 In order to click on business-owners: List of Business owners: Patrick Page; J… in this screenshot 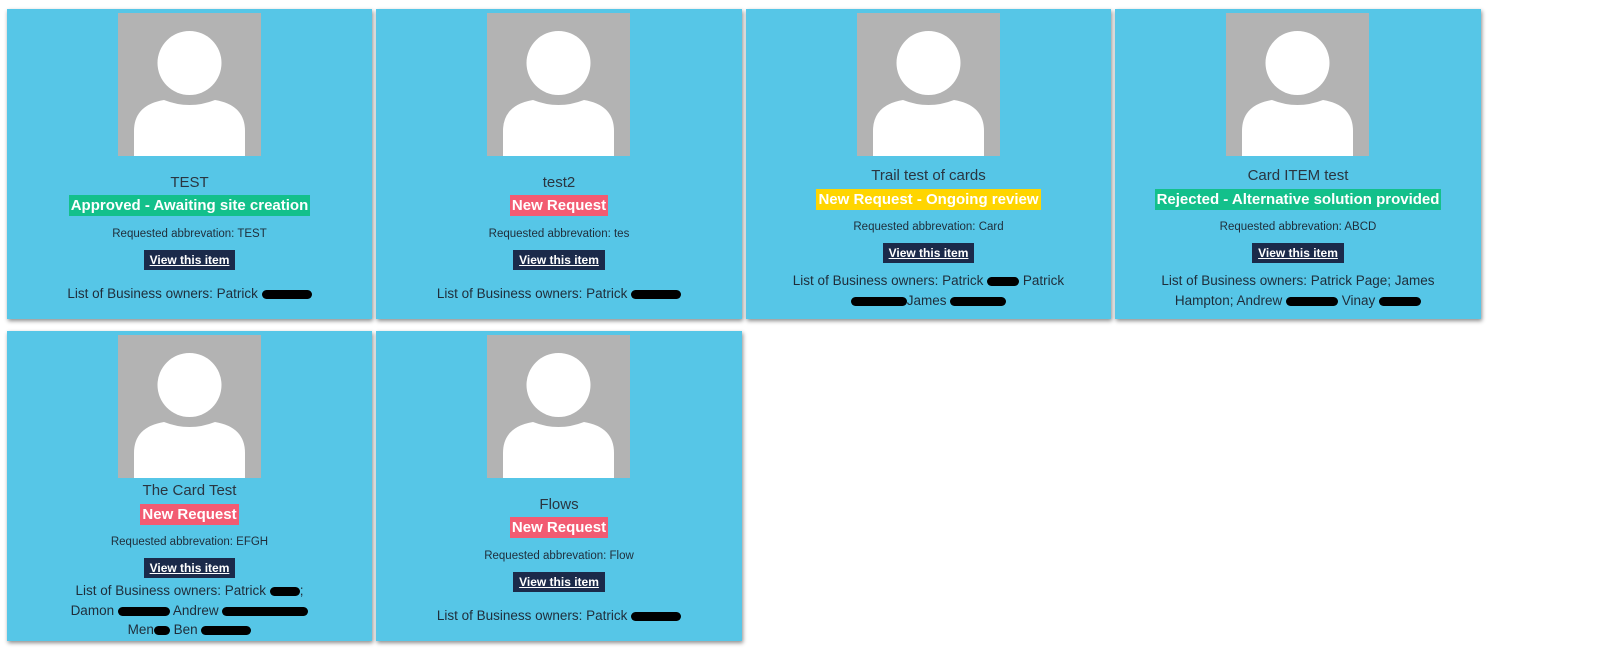, I will do `click(1298, 290)`.